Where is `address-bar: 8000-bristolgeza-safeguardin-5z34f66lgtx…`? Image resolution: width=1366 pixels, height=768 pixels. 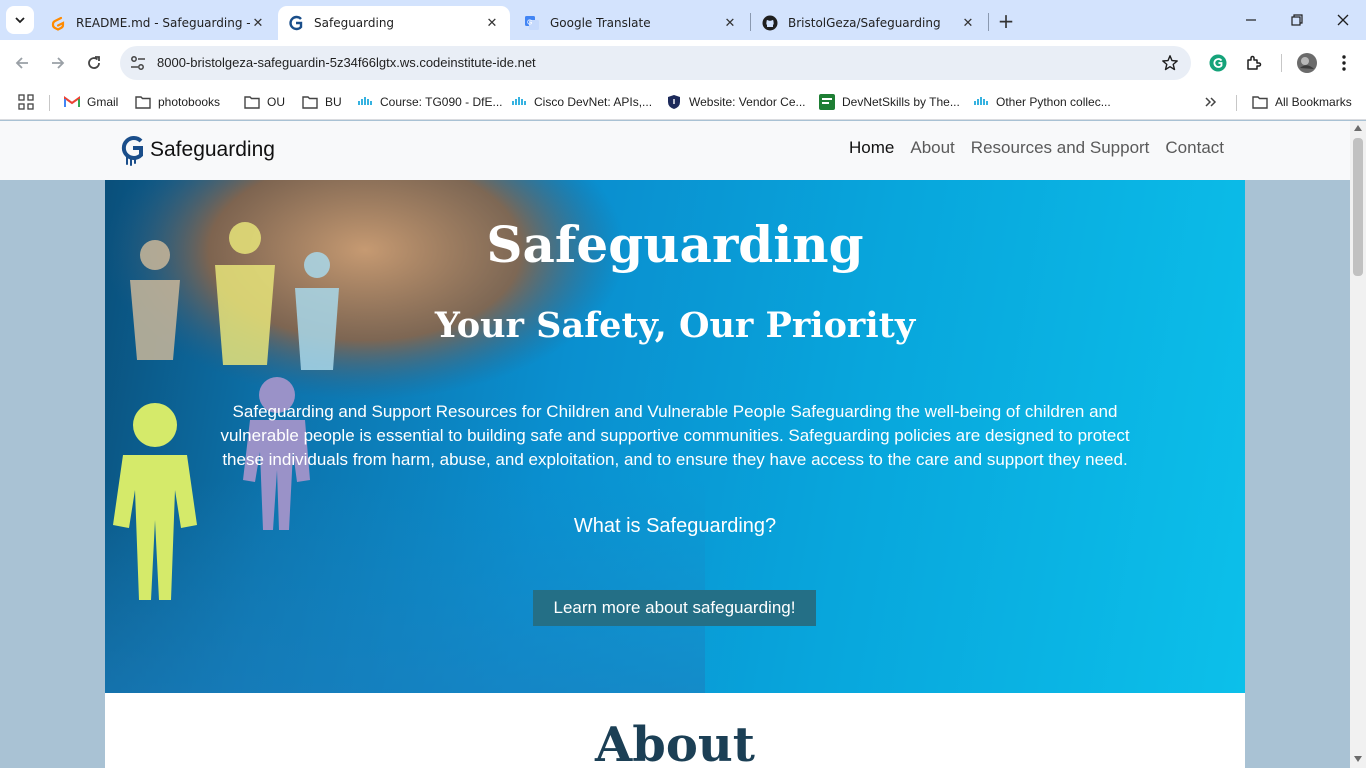 address-bar: 8000-bristolgeza-safeguardin-5z34f66lgtx… is located at coordinates (655, 63).